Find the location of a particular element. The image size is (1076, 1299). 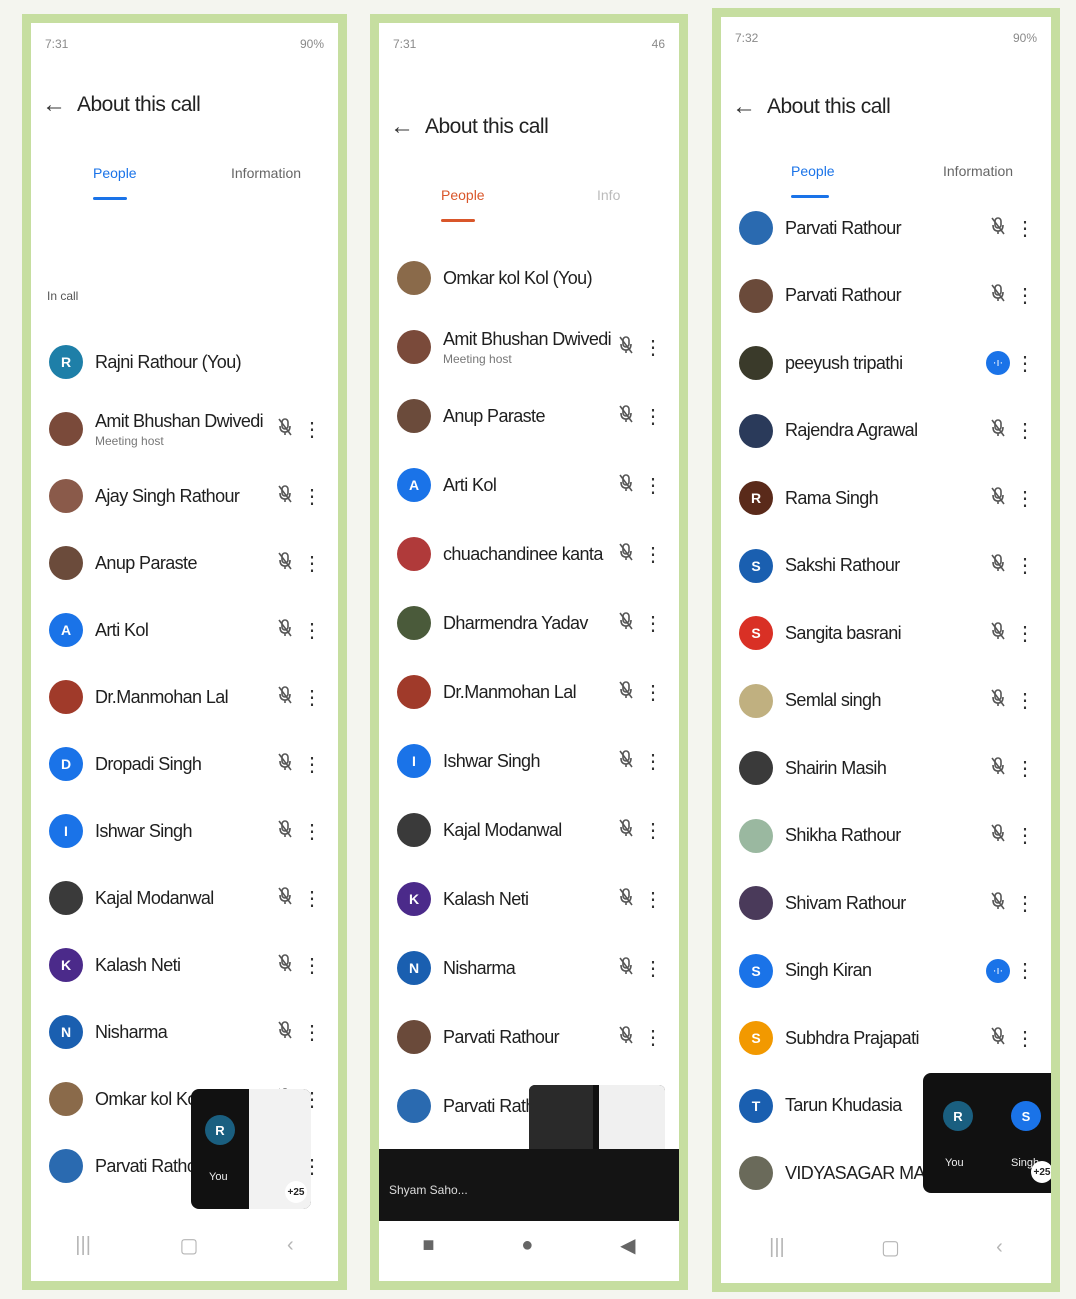

tab-info: Info is located at coordinates (608, 195).